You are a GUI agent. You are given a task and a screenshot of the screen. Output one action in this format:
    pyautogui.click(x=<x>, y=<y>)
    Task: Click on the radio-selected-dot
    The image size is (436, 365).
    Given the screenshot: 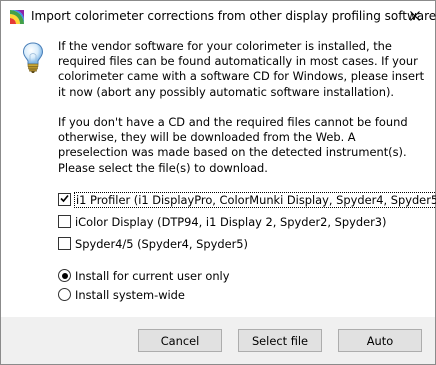 What is the action you would take?
    pyautogui.click(x=64, y=275)
    